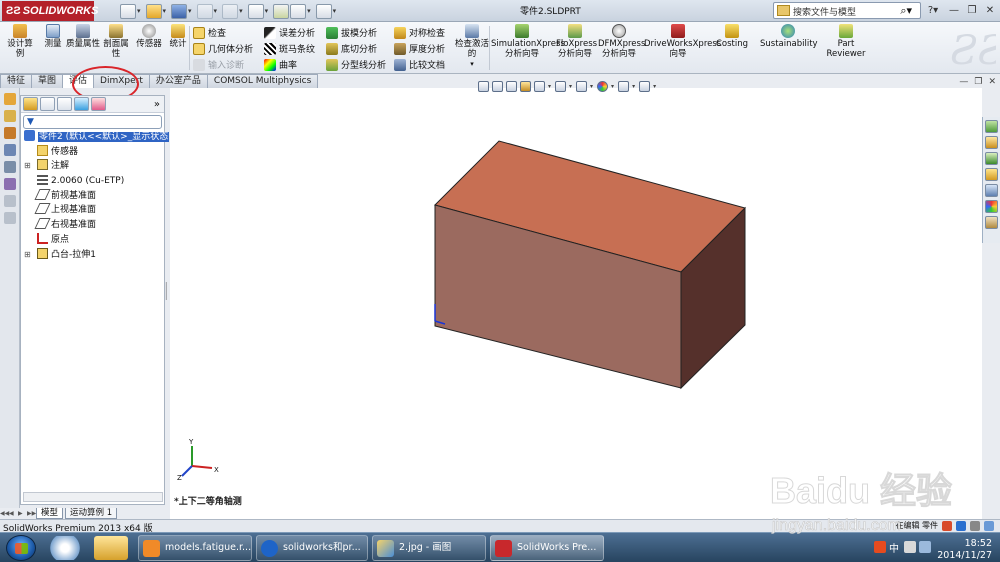 The image size is (1000, 562). I want to click on tree-item-material: 2.0060 (Cu-ETP), so click(92, 181).